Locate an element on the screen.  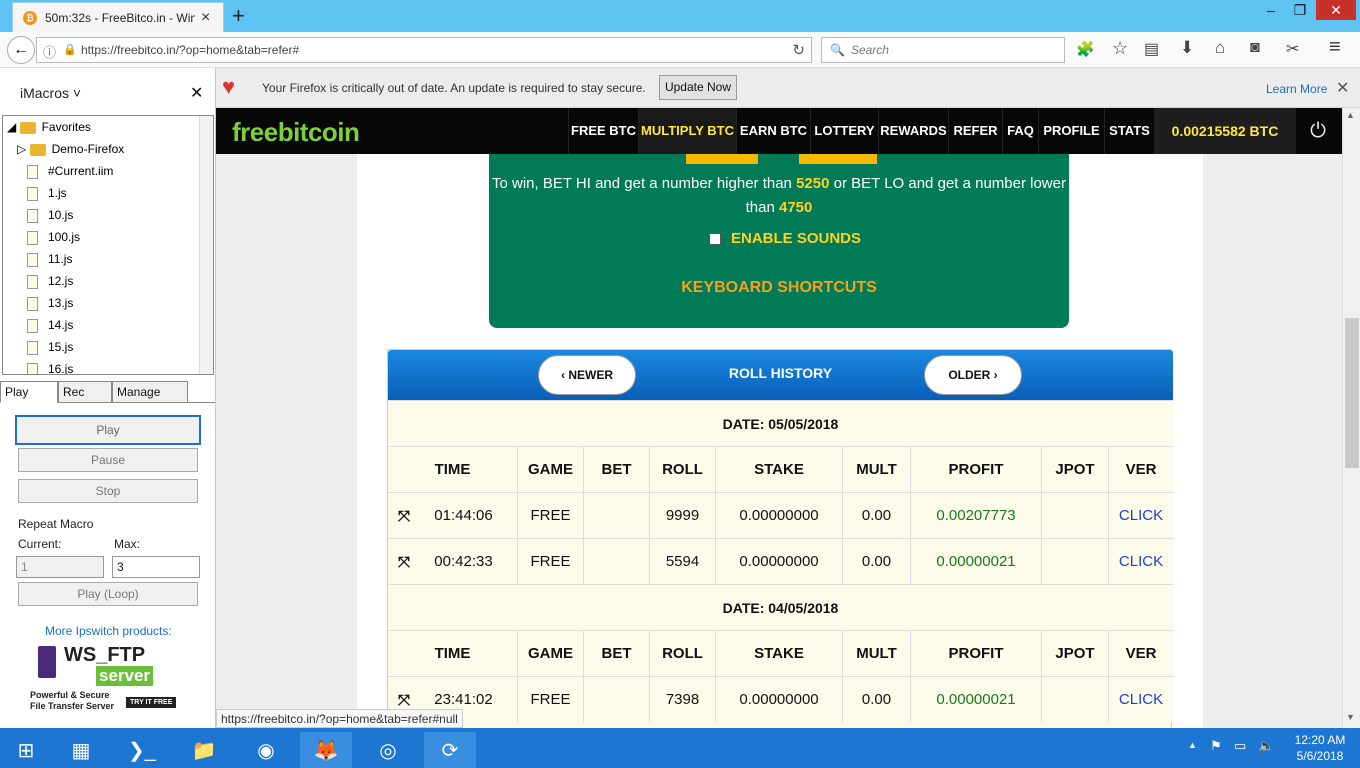
menu-refer: REFER is located at coordinates (975, 131).